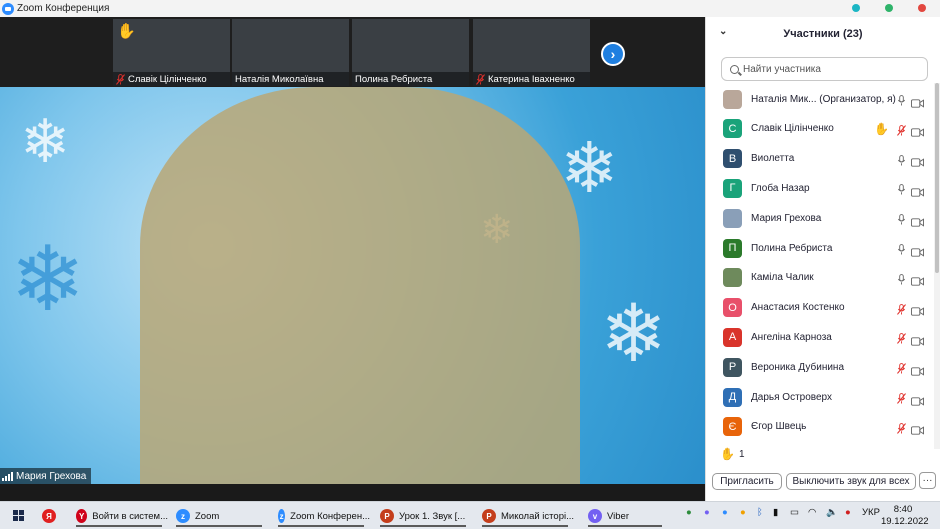  I want to click on snowflake-decoration: ❄, so click(48, 280).